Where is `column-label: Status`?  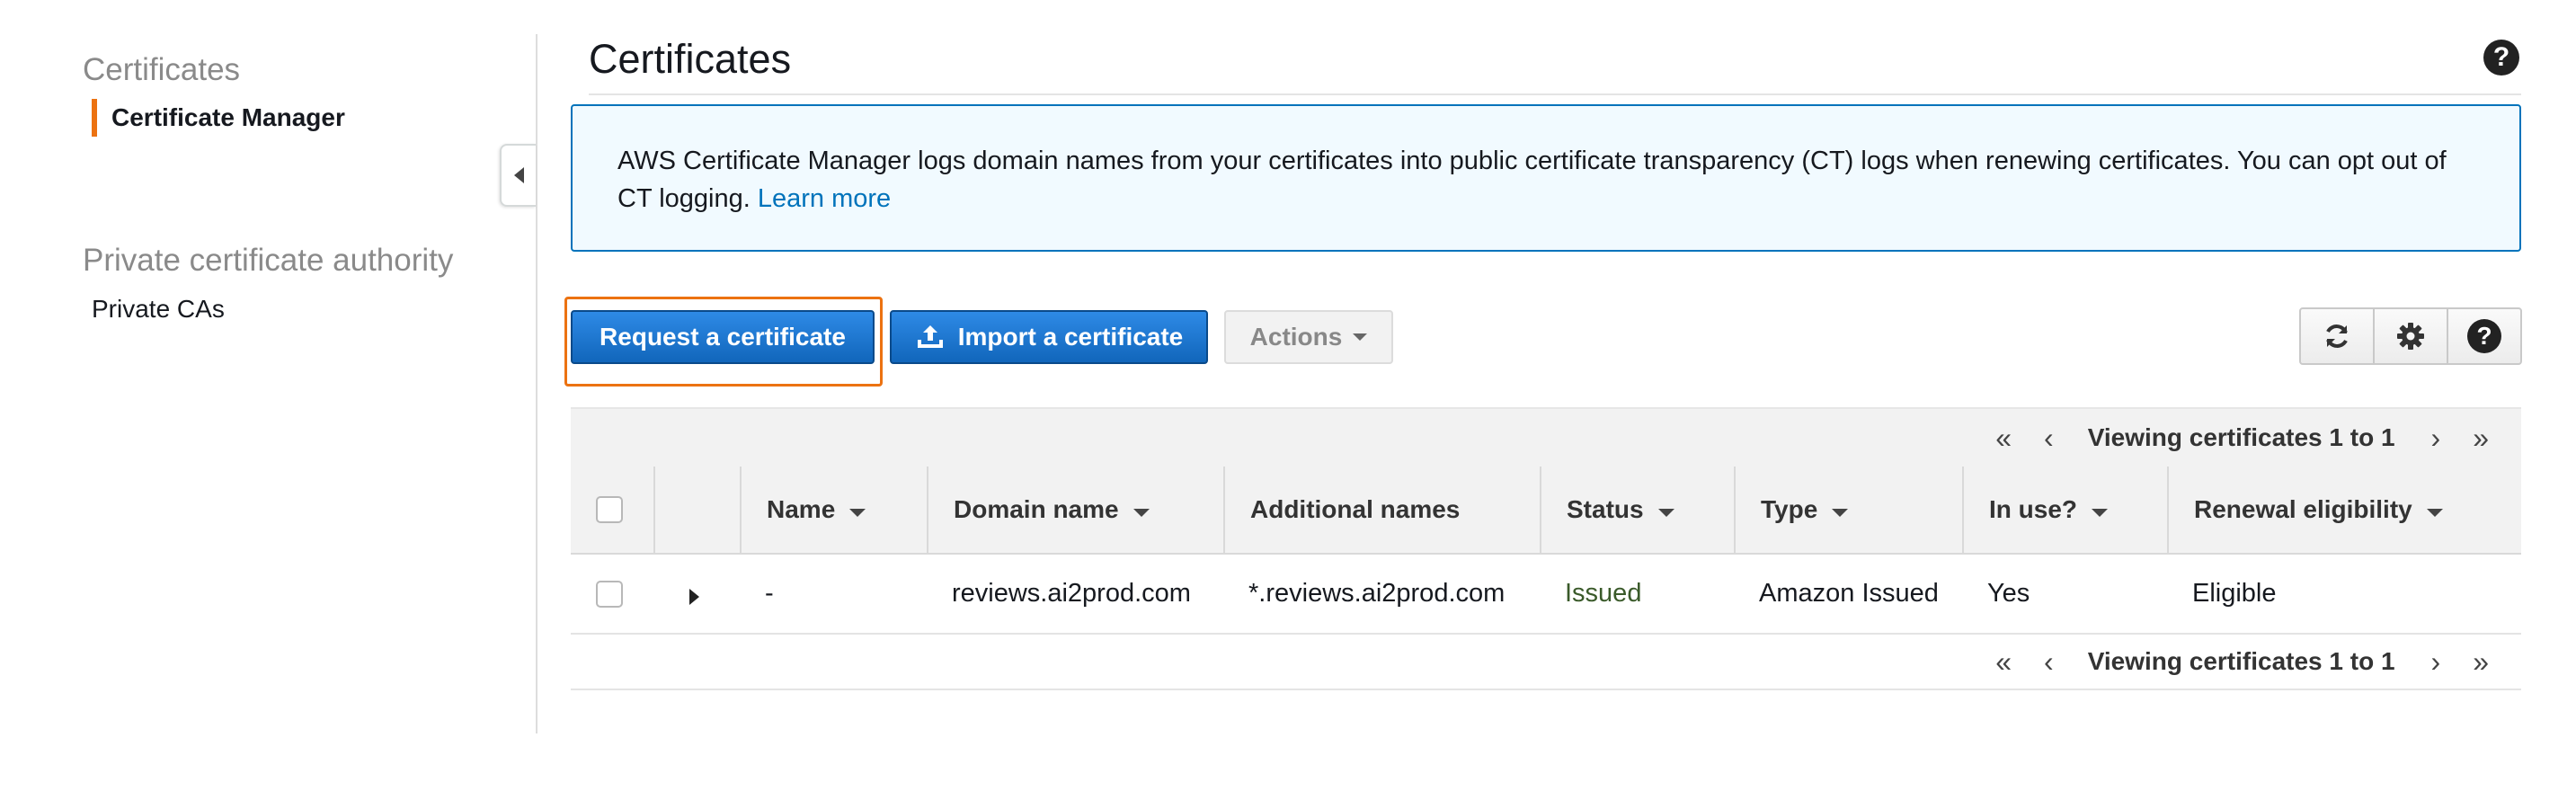
column-label: Status is located at coordinates (1605, 509).